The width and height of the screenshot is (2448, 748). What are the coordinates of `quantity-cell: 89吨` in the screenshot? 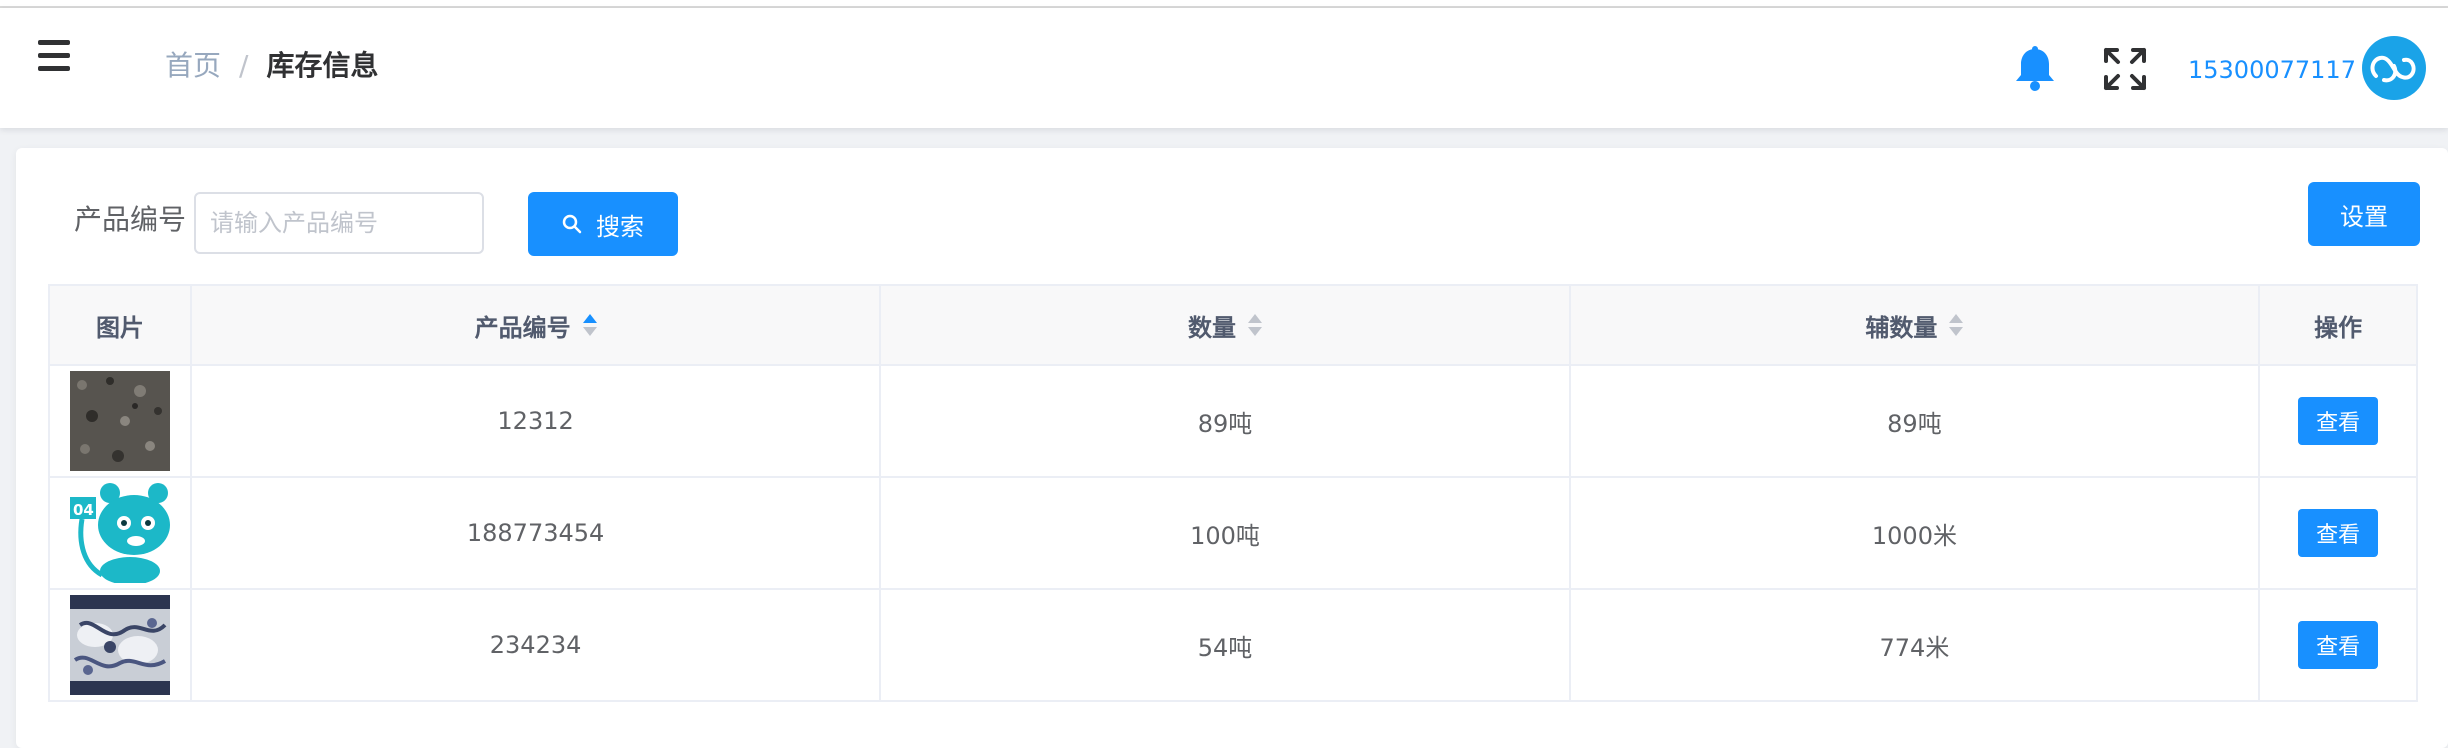 It's located at (1226, 422).